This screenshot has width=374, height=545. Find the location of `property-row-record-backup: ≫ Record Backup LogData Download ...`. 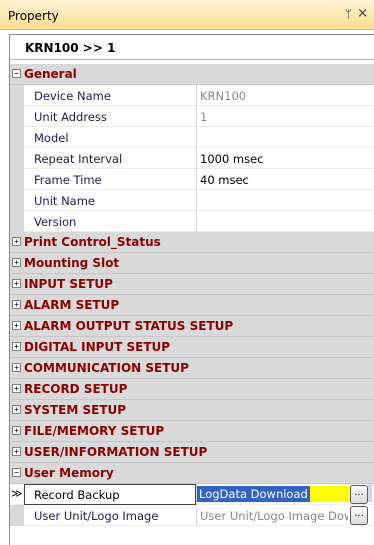

property-row-record-backup: ≫ Record Backup LogData Download ... is located at coordinates (192, 494).